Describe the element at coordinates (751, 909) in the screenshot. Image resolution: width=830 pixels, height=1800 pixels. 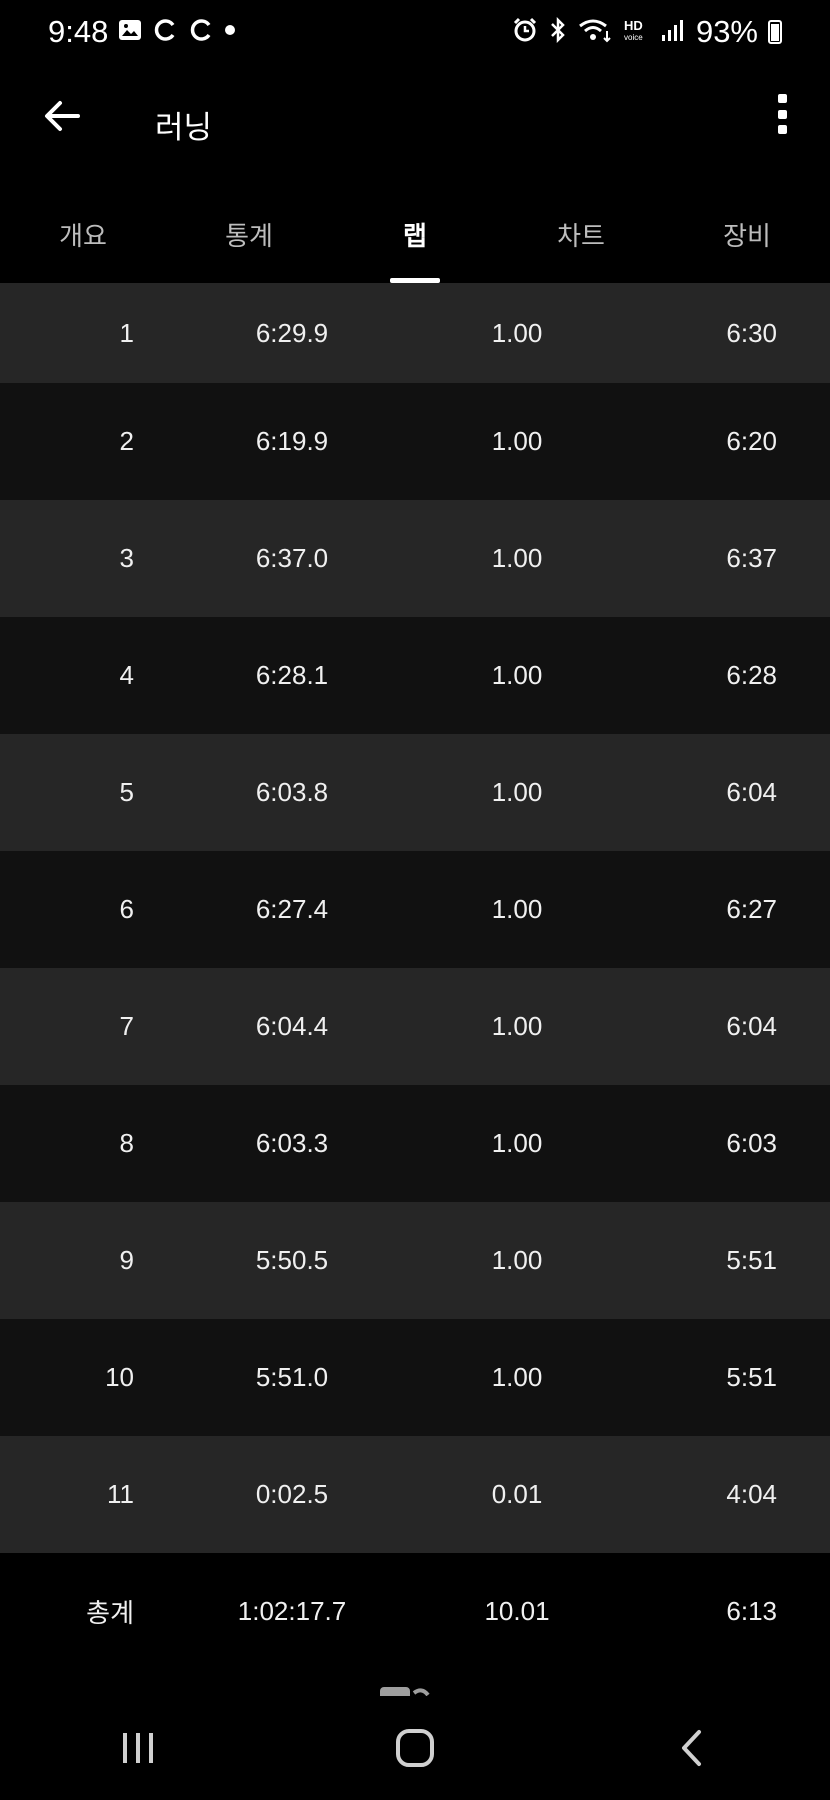
I see `lap-pace: 6:27` at that location.